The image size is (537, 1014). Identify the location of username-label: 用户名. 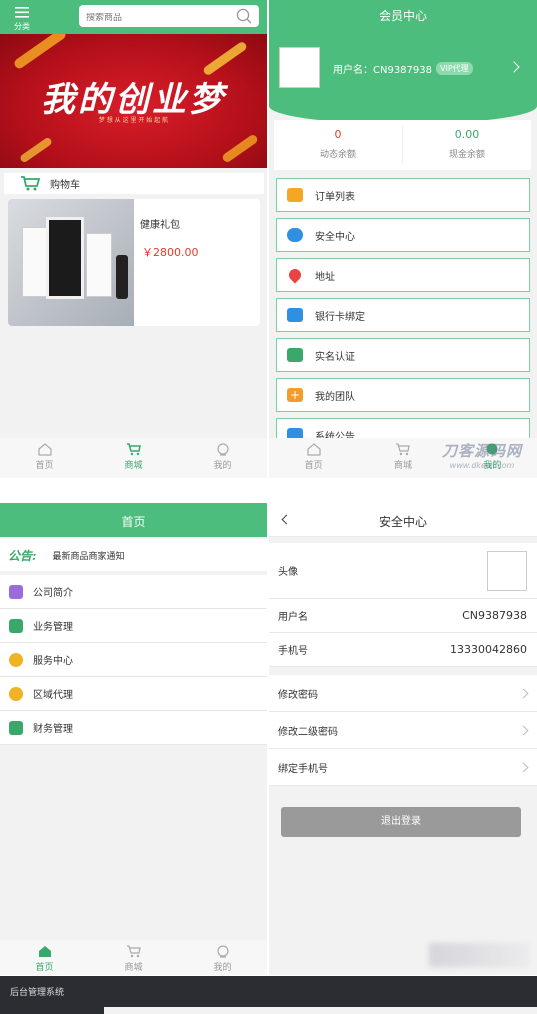
(293, 617).